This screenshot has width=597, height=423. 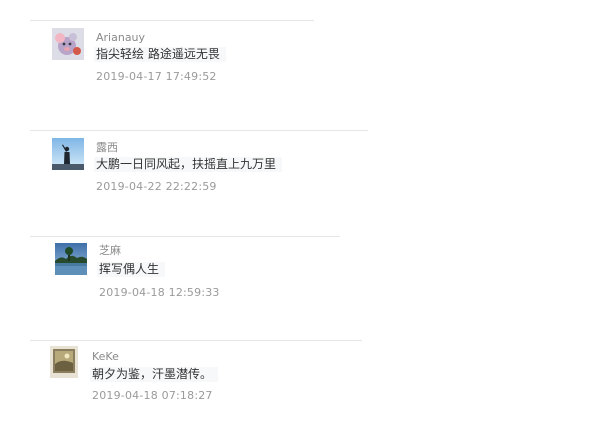 What do you see at coordinates (188, 164) in the screenshot?
I see `comment-text: 大鹏一日同风起，扶摇直上九万里` at bounding box center [188, 164].